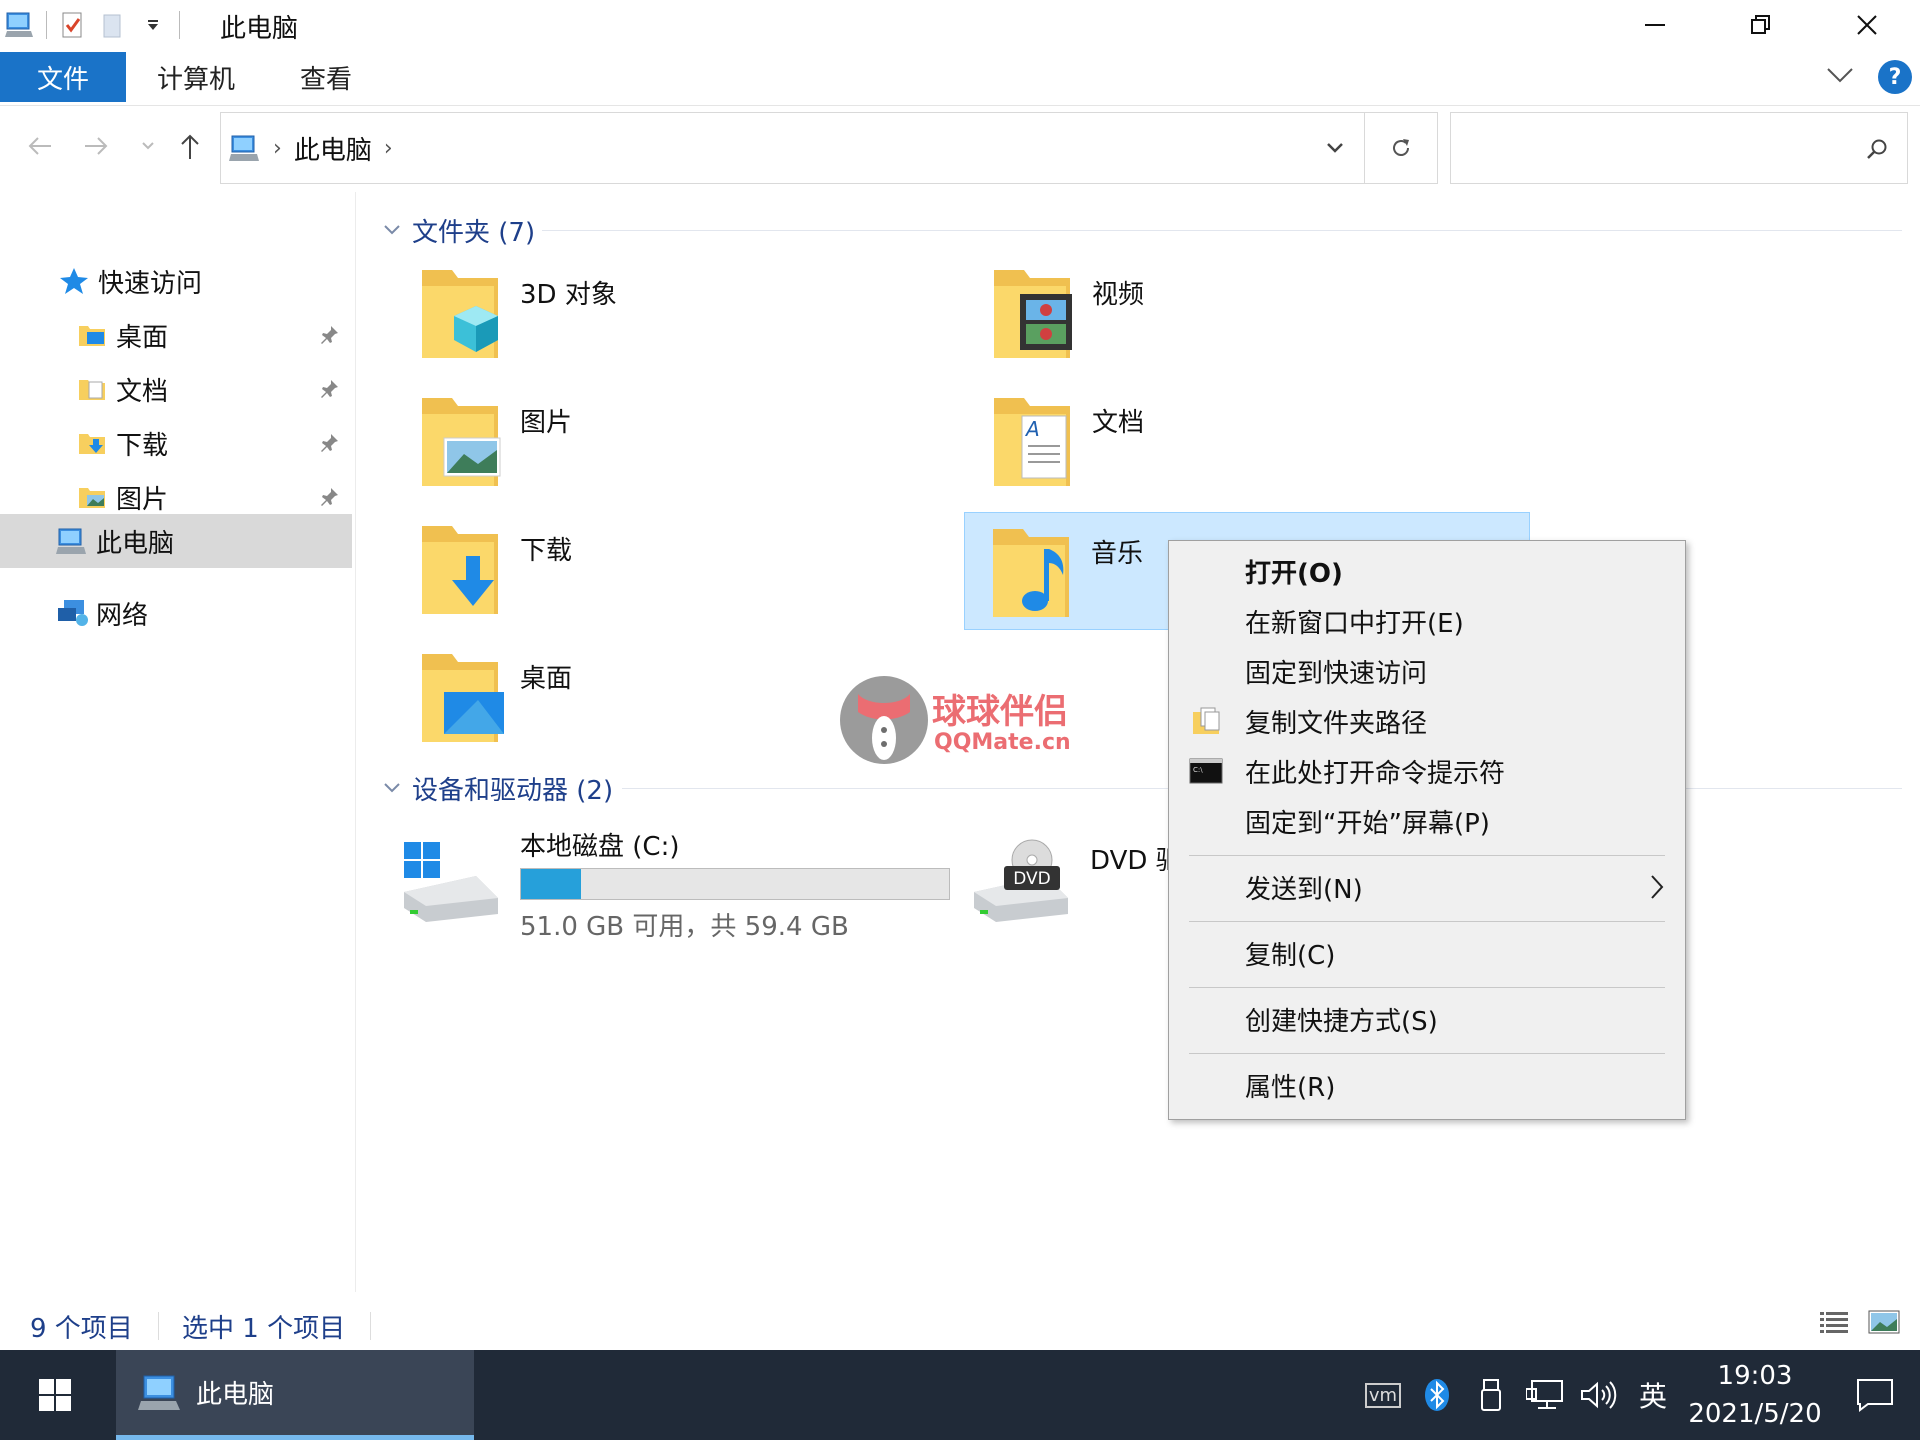 The image size is (1920, 1440). I want to click on drive-free-space: 51.0 GB 可用，共 59.4 GB, so click(684, 927).